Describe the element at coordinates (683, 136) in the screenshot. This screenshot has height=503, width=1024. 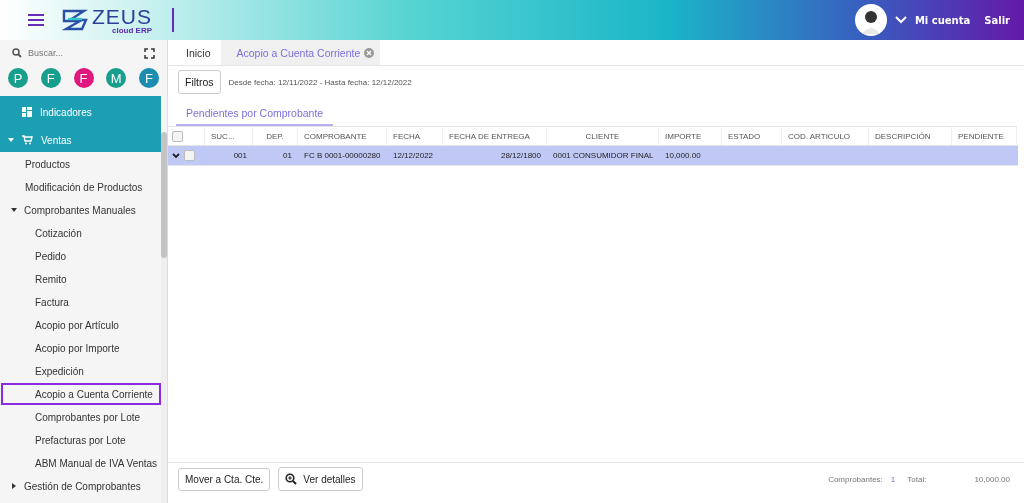
I see `column-header: IMPORTE` at that location.